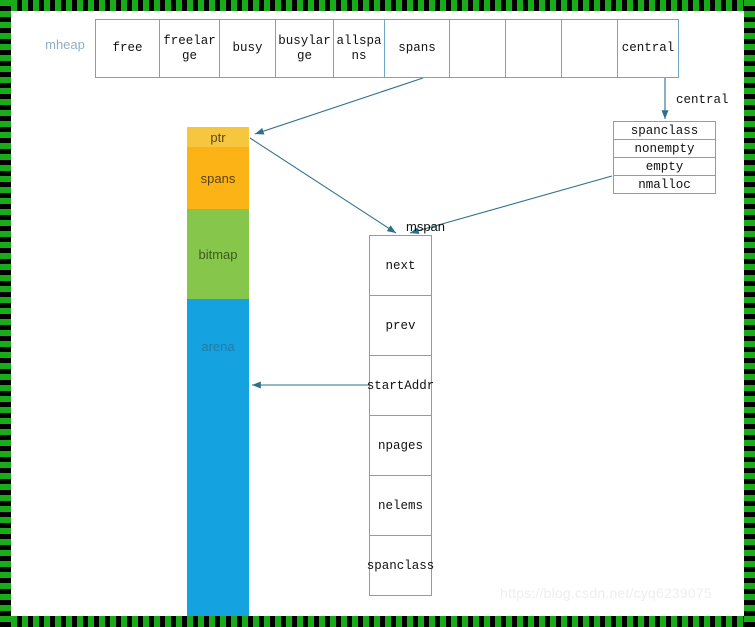 The width and height of the screenshot is (755, 627). Describe the element at coordinates (248, 49) in the screenshot. I see `mheap-field-busy: busy` at that location.